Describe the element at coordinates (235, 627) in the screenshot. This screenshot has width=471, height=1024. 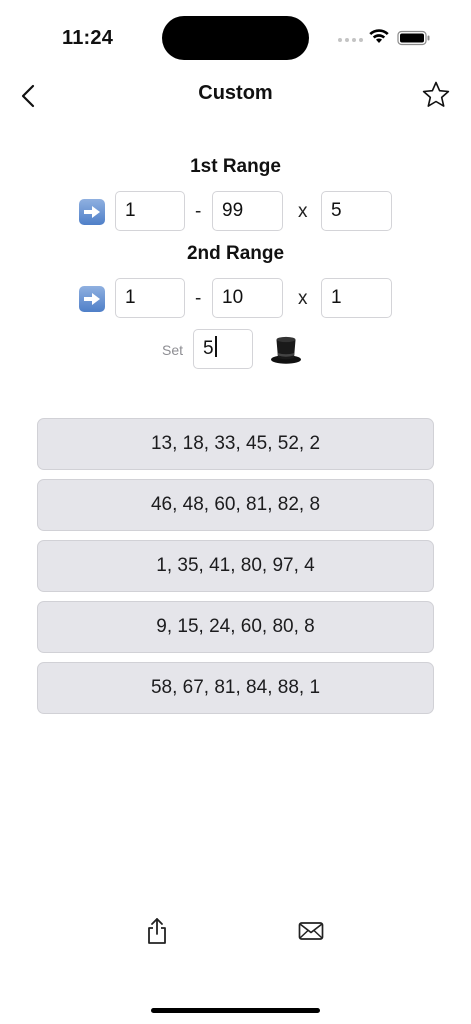
I see `result-row-4: 9, 15, 24, 60, 80, 8` at that location.